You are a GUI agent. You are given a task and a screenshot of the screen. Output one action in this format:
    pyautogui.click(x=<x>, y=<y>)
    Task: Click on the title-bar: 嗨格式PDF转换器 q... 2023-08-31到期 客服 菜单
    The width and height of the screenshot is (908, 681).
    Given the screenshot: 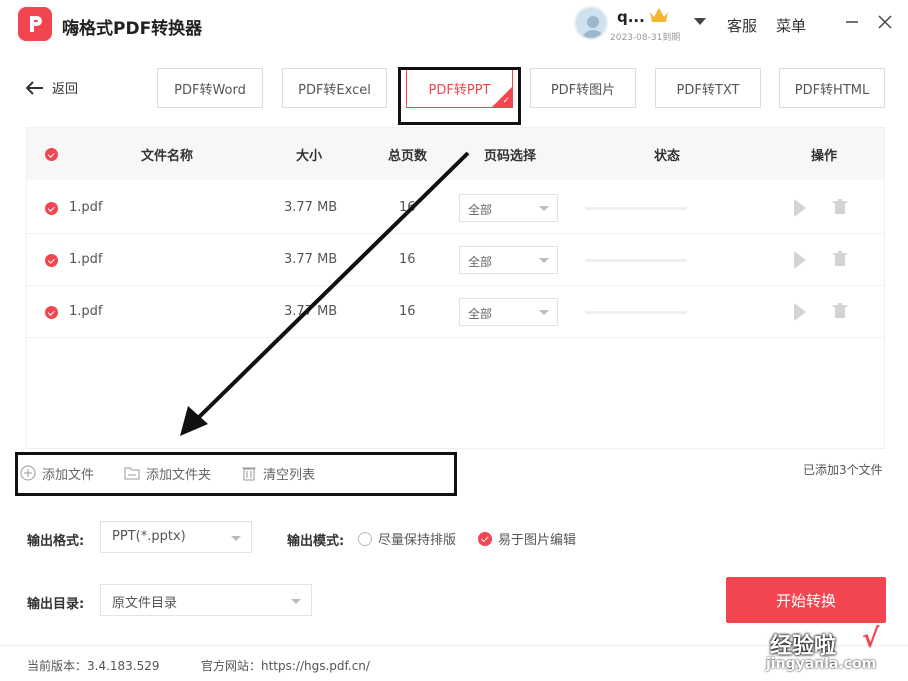 What is the action you would take?
    pyautogui.click(x=454, y=25)
    